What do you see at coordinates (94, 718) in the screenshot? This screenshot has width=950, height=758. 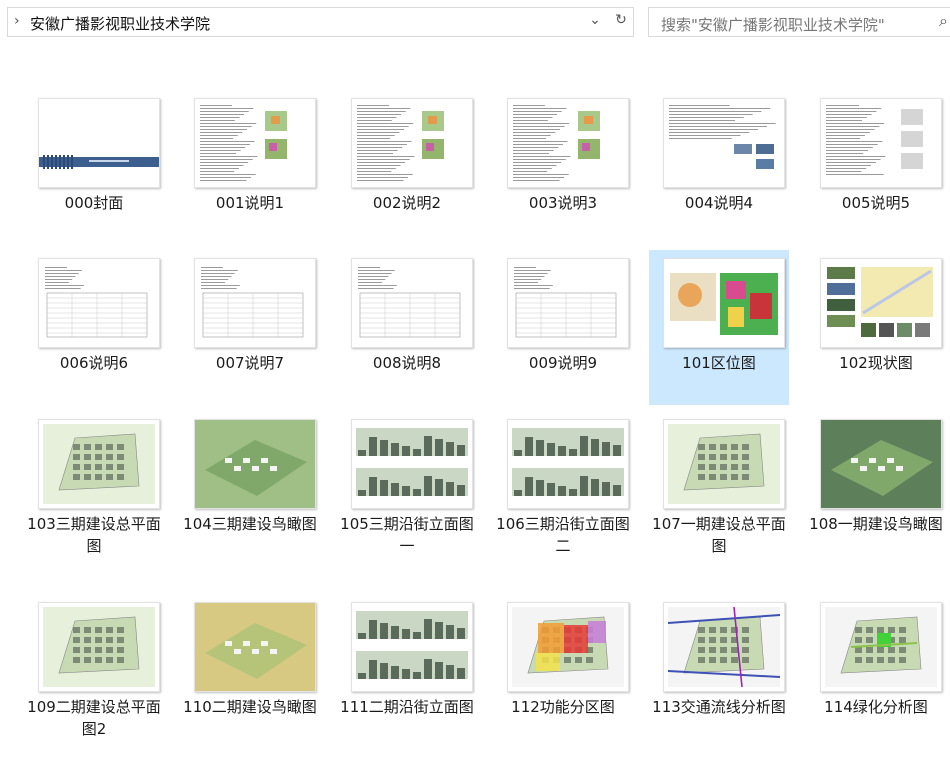 I see `file-name-label: 109二期建设总平面图2` at bounding box center [94, 718].